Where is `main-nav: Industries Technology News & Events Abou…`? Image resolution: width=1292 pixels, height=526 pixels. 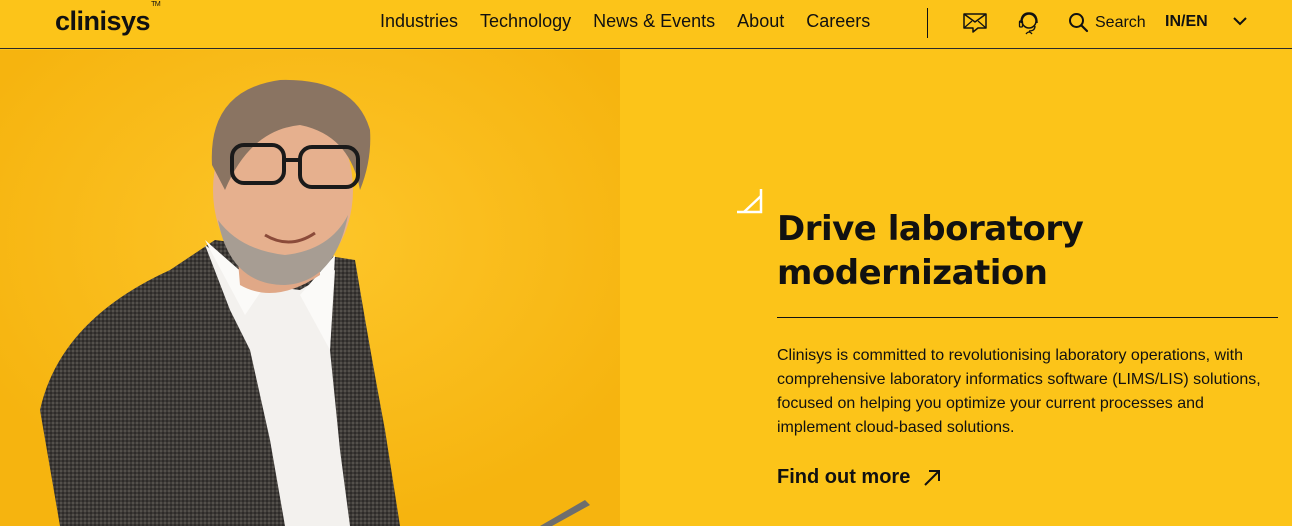 main-nav: Industries Technology News & Events Abou… is located at coordinates (636, 21).